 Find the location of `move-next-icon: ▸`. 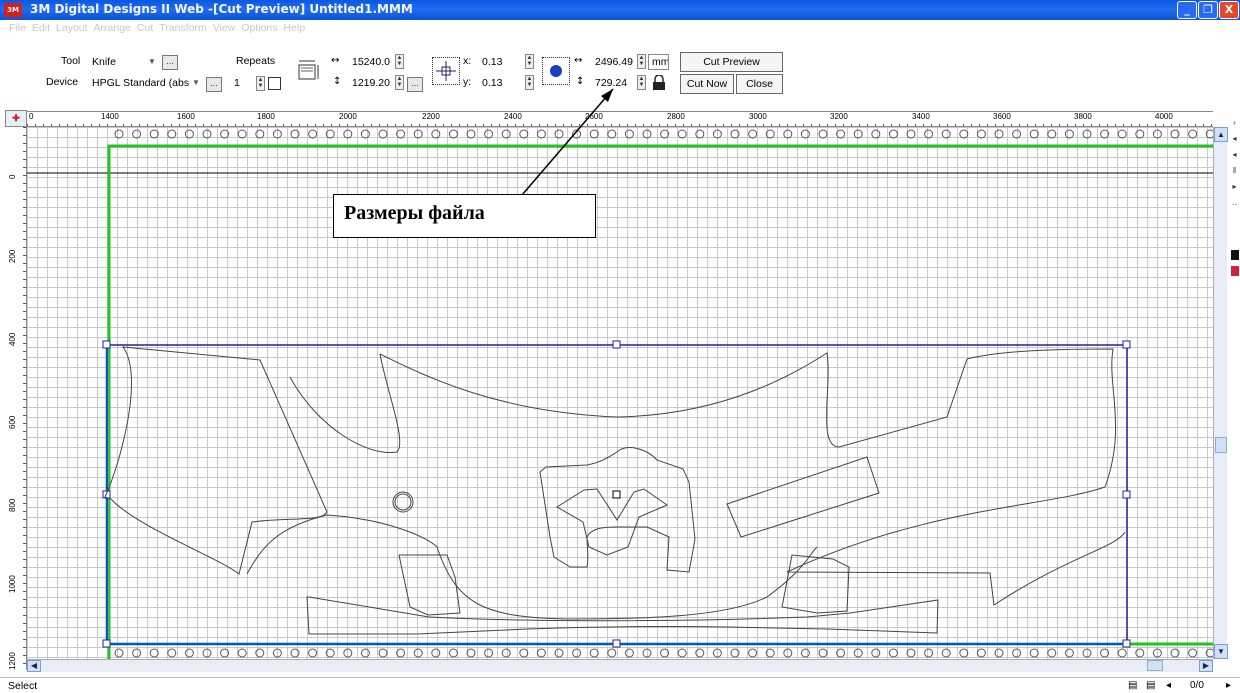

move-next-icon: ▸ is located at coordinates (1234, 186).